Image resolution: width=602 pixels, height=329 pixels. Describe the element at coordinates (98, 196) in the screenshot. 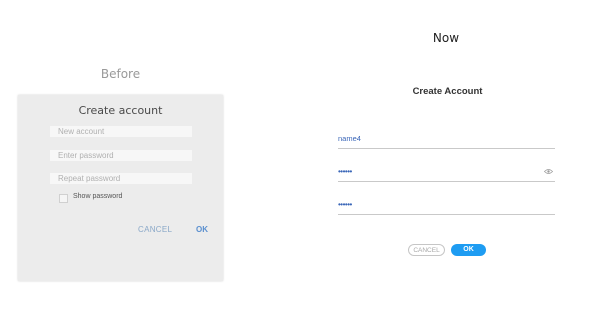

I see `before-show-password-label: Show password` at that location.